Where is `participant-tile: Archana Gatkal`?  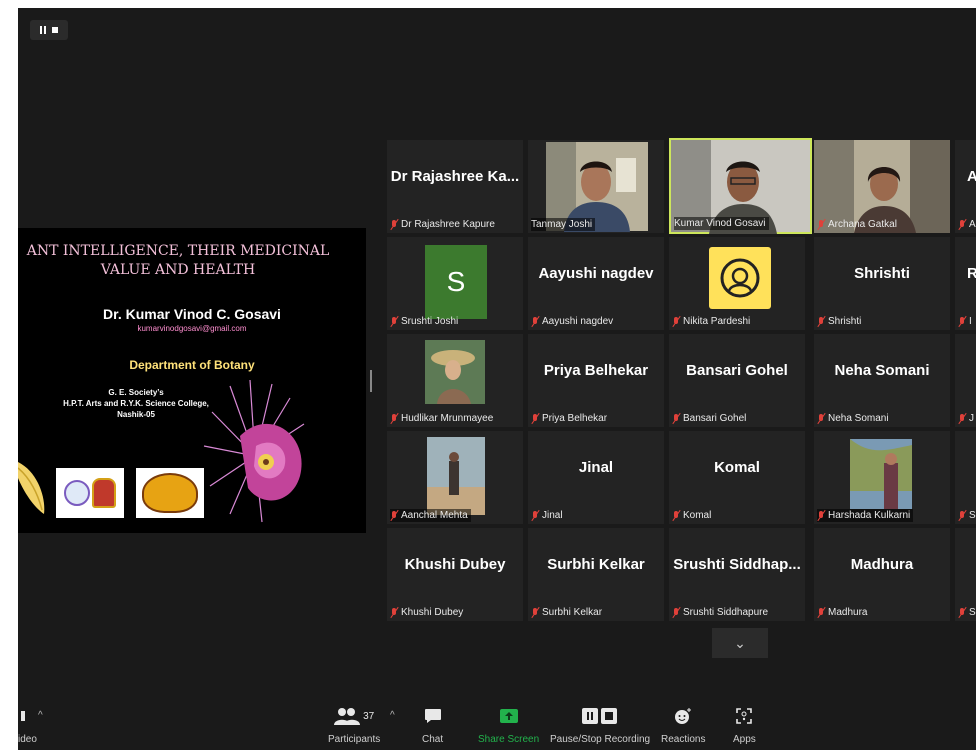
participant-tile: Archana Gatkal is located at coordinates (882, 186).